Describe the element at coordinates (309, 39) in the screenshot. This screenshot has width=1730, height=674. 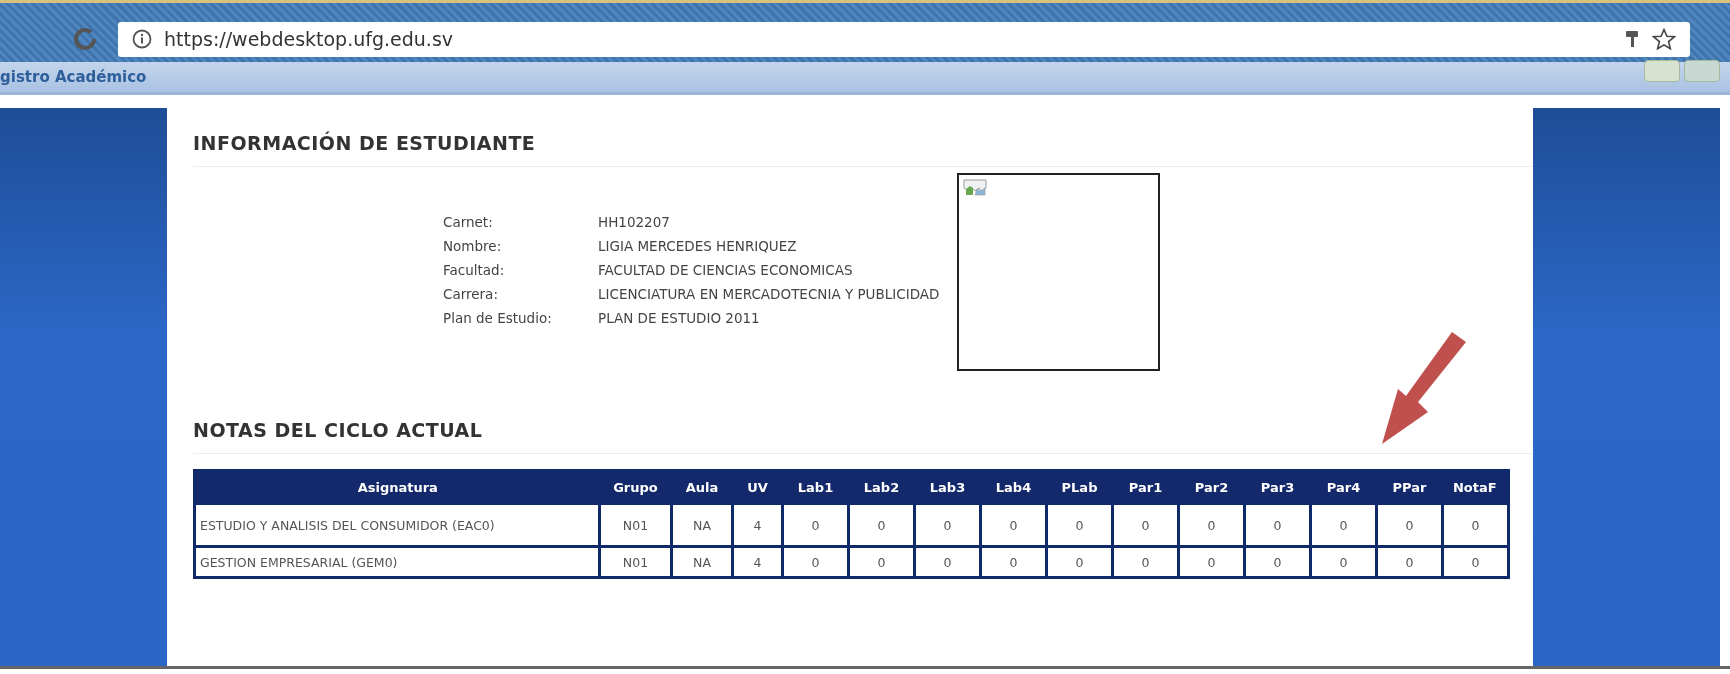
I see `url-text: https://webdesktop.ufg.edu.sv` at that location.